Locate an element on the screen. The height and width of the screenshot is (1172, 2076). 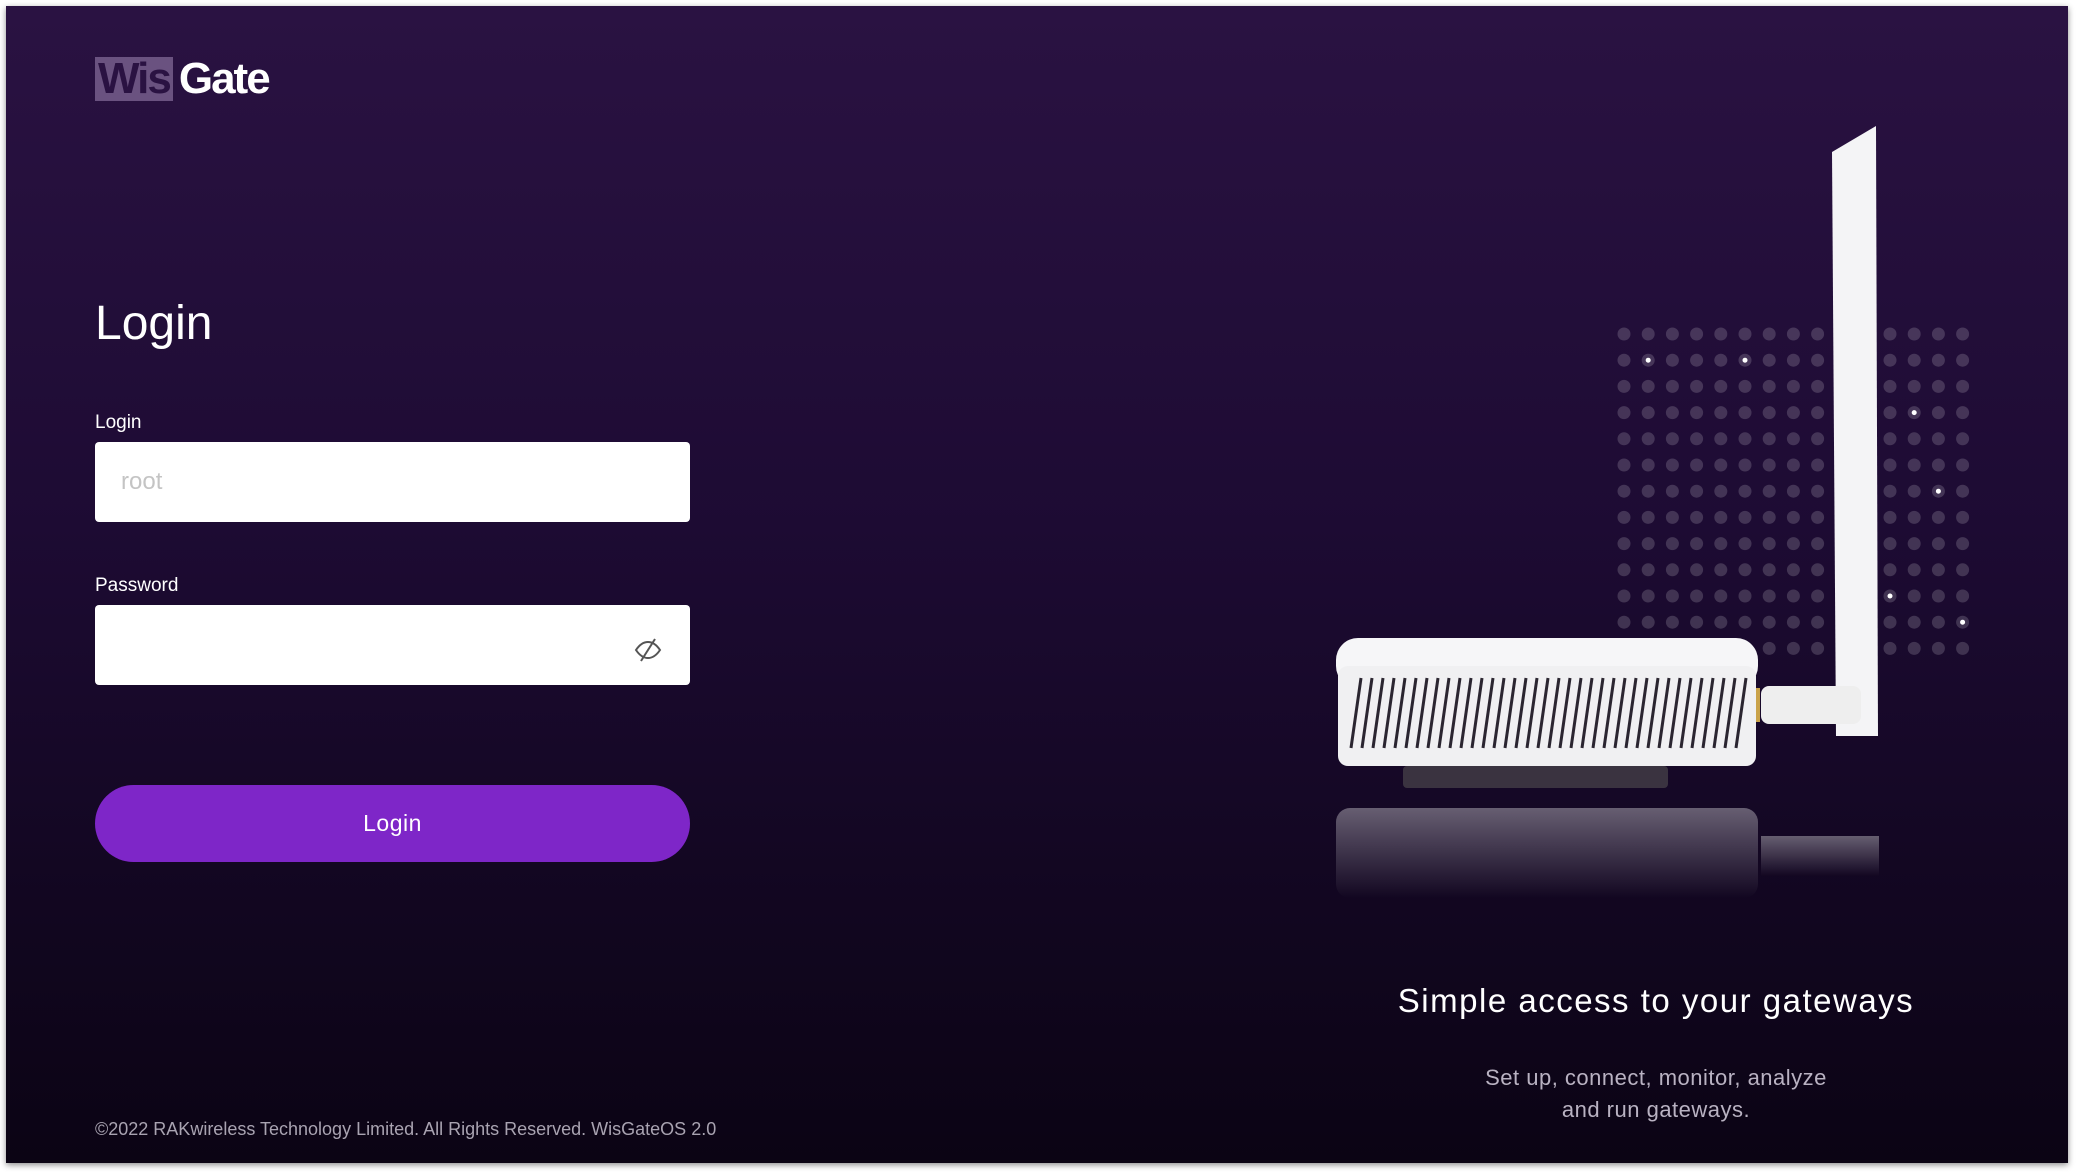
dot-grid-decoration is located at coordinates (1793, 491).